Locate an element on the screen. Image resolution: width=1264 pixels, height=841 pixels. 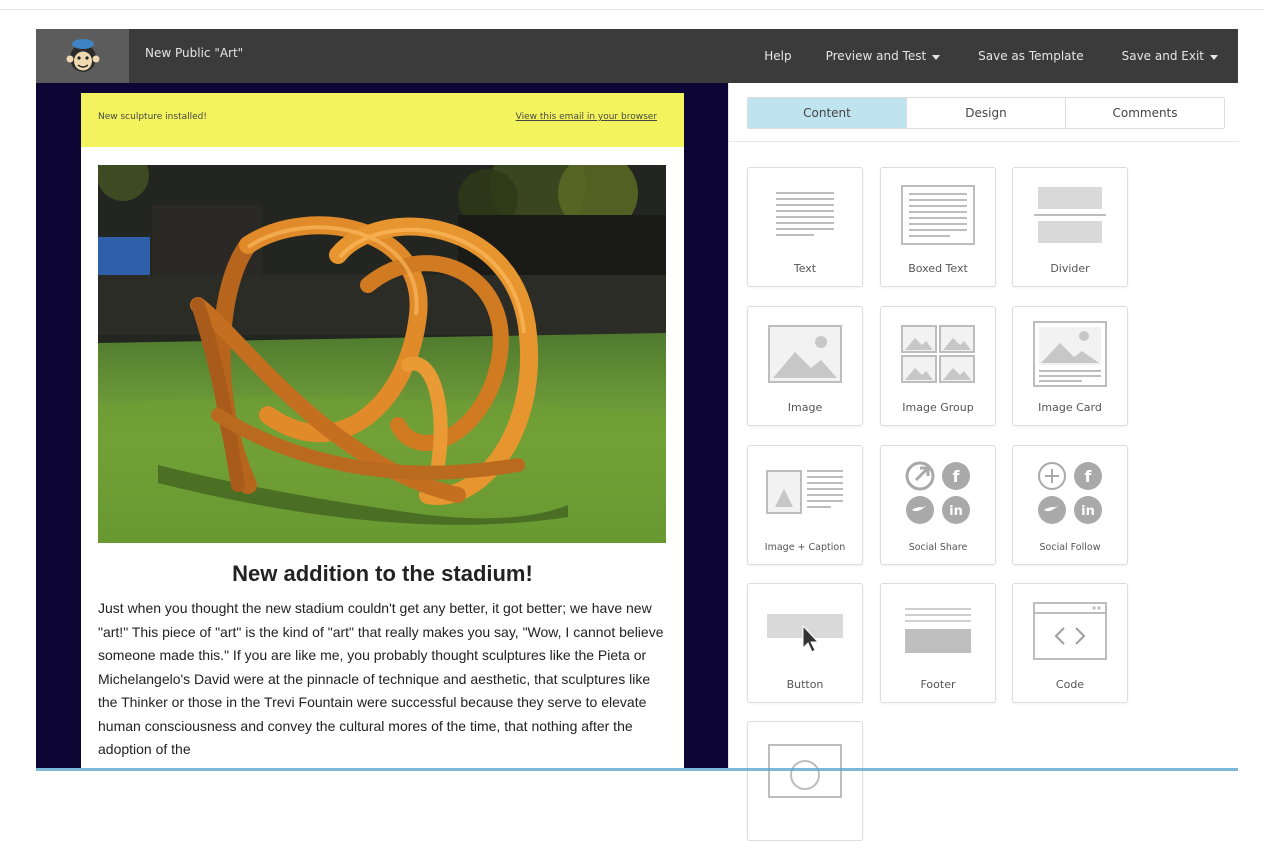
block-image-card: Image Card is located at coordinates (1070, 366).